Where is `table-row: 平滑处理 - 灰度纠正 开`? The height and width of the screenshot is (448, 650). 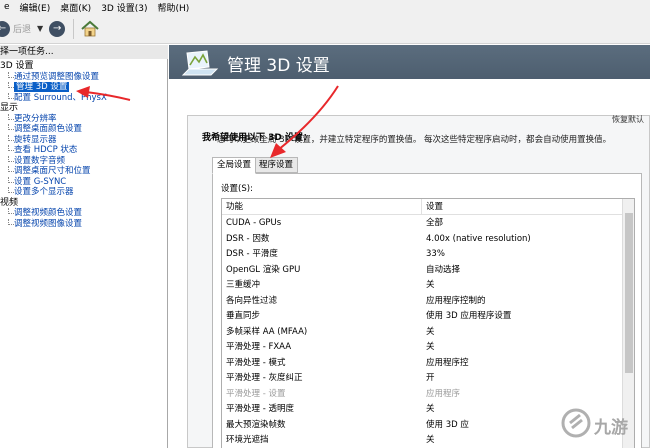 table-row: 平滑处理 - 灰度纠正 开 is located at coordinates (423, 379).